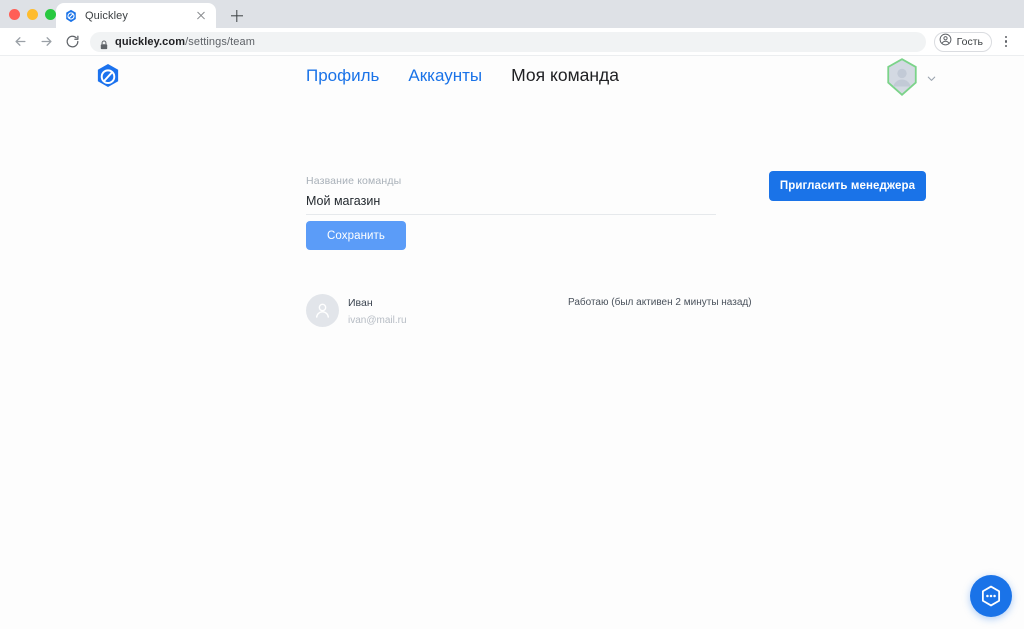 The width and height of the screenshot is (1024, 629). I want to click on reload-icon, so click(72, 42).